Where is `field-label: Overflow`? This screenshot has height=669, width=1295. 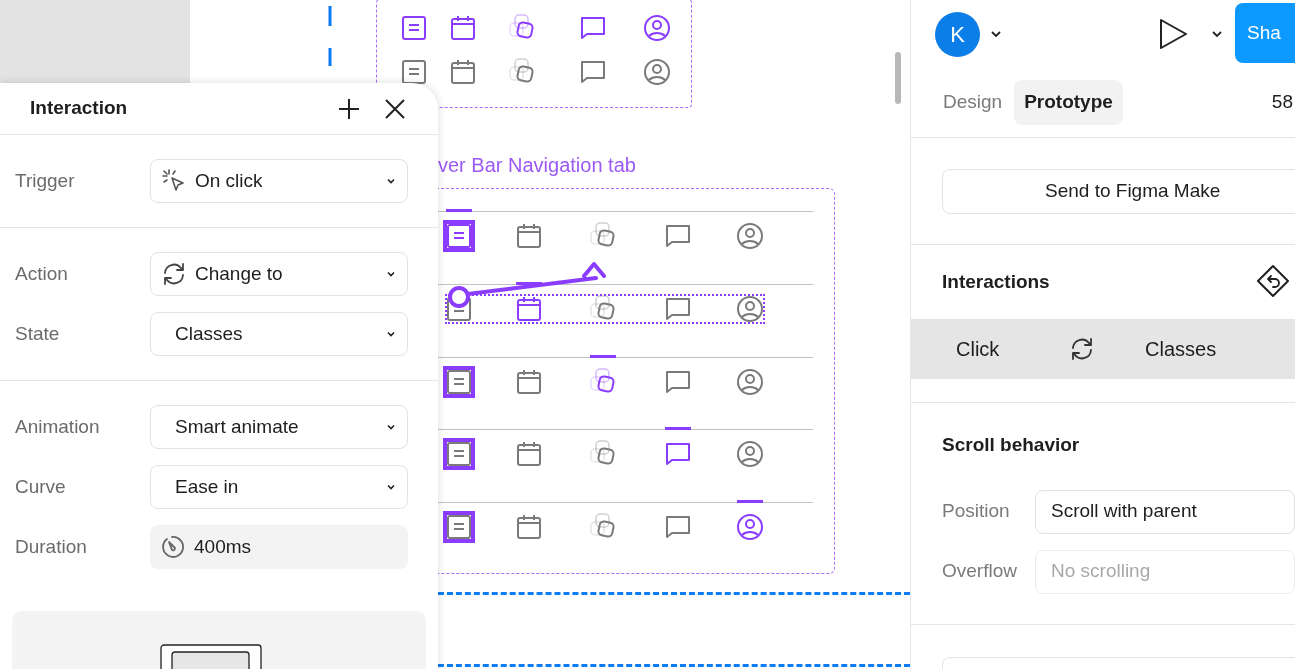
field-label: Overflow is located at coordinates (980, 571).